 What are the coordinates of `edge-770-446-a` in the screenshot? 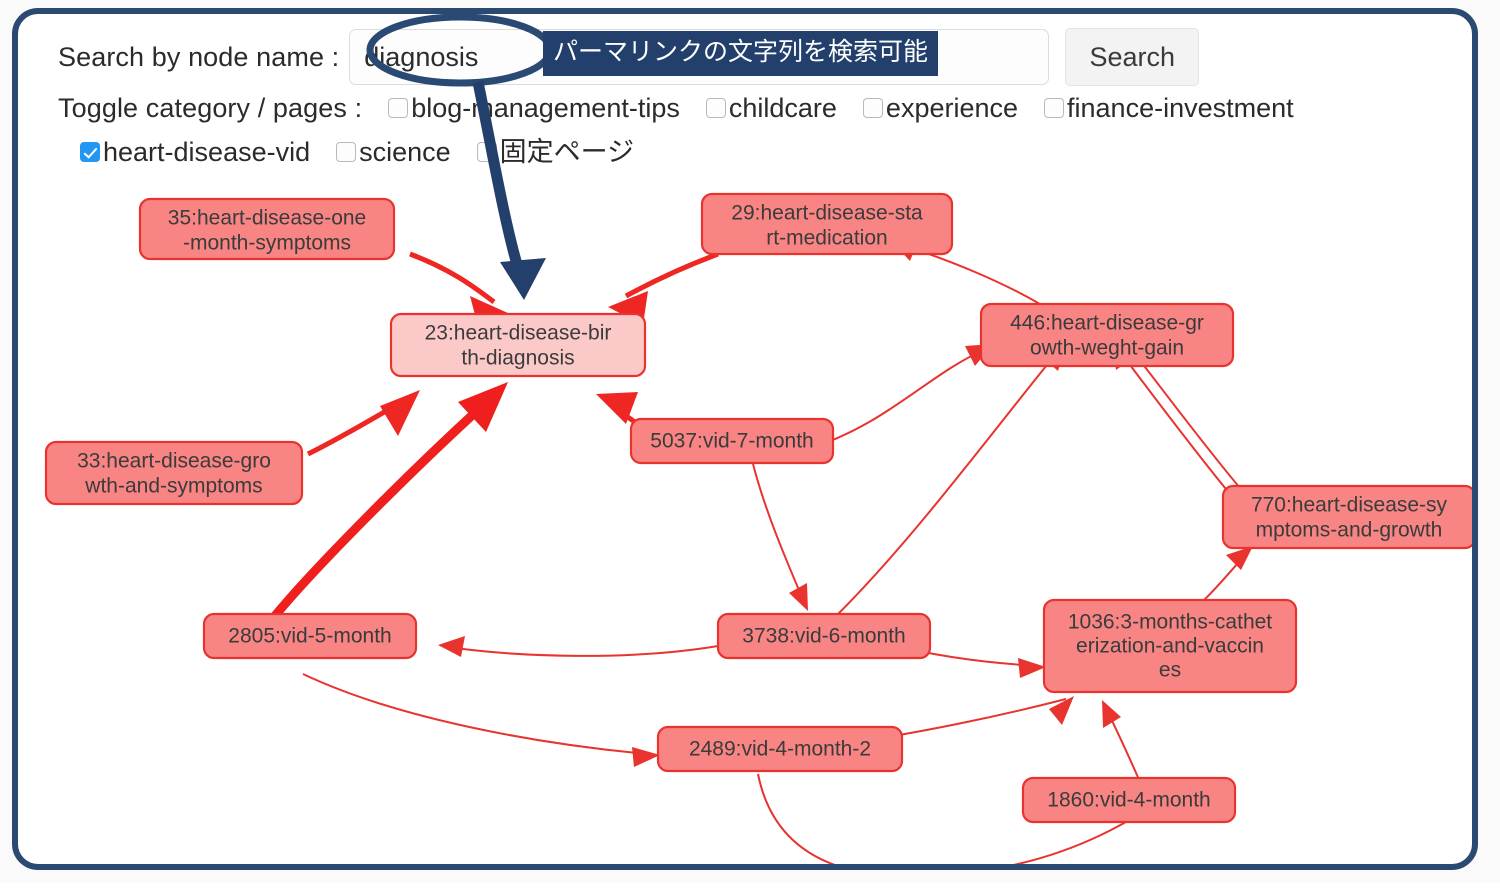 It's located at (1174, 421).